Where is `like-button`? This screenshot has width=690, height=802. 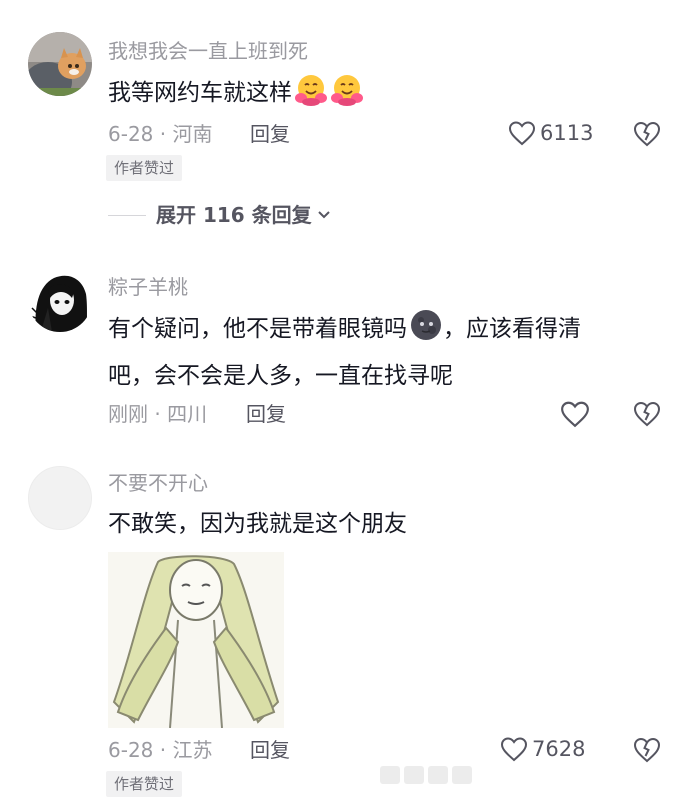
like-button is located at coordinates (577, 414).